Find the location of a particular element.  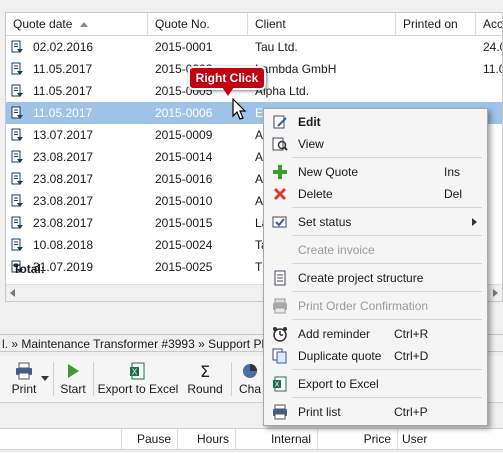

table-cell-acc: 24.0 is located at coordinates (492, 47).